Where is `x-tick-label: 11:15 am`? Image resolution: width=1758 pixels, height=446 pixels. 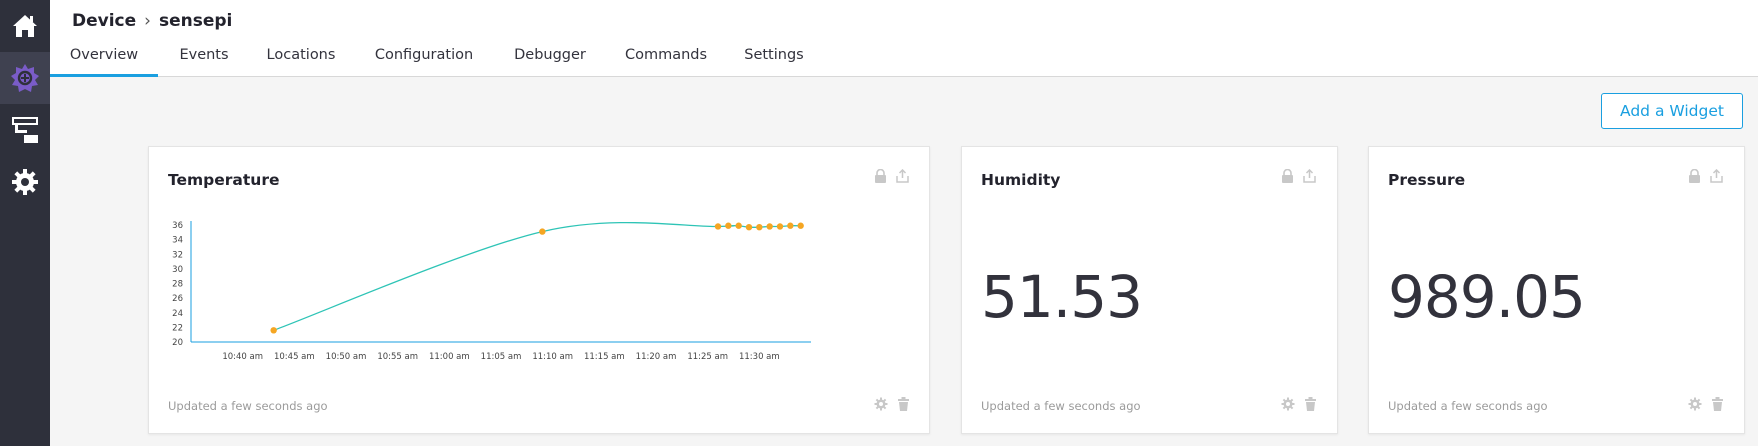
x-tick-label: 11:15 am is located at coordinates (604, 357).